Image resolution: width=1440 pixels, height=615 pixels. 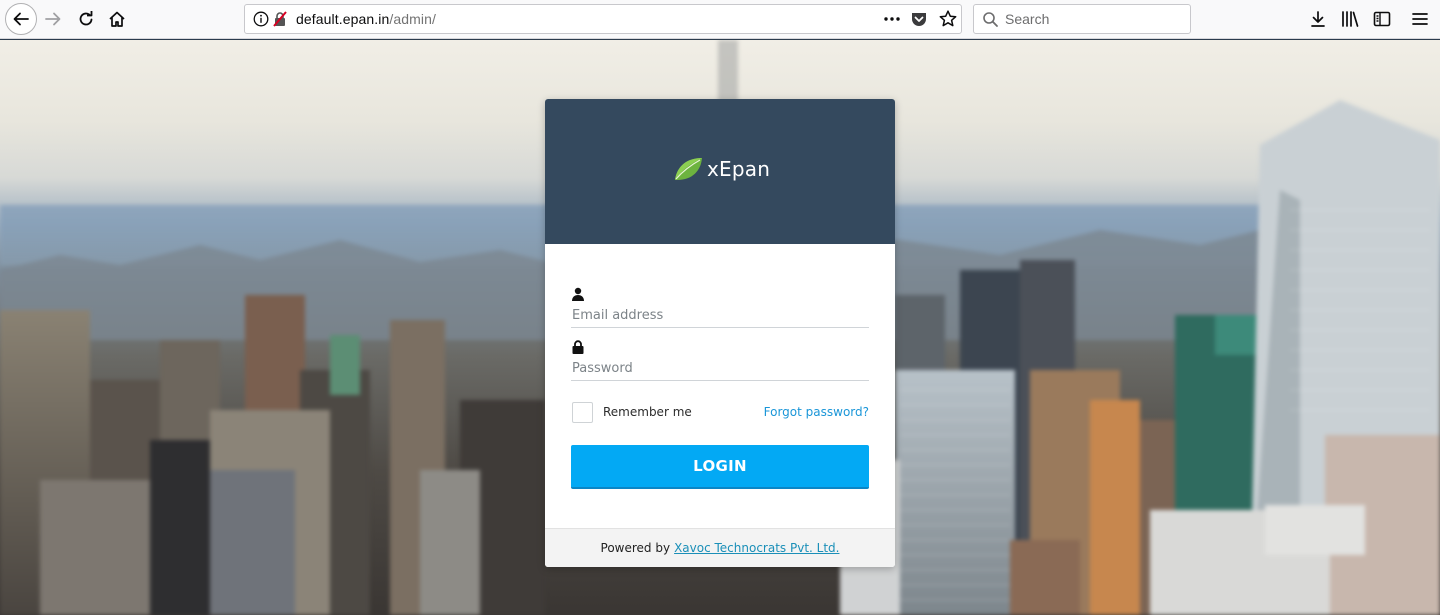 I want to click on more-dots-icon, so click(x=892, y=19).